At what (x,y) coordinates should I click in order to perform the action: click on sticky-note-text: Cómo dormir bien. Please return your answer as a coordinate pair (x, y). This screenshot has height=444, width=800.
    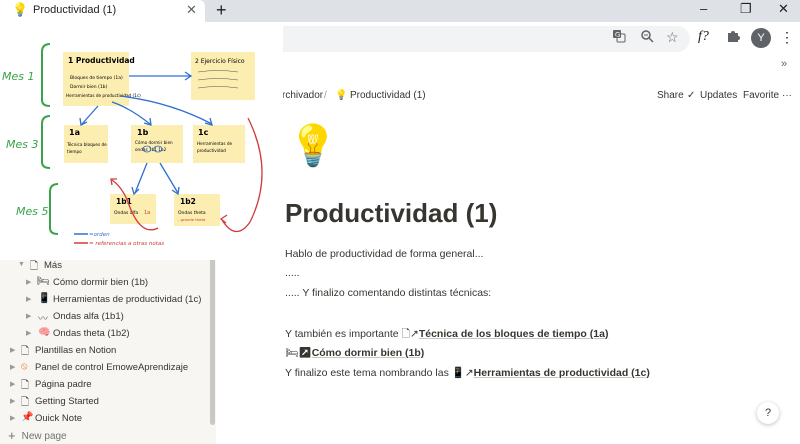
    Looking at the image, I should click on (154, 142).